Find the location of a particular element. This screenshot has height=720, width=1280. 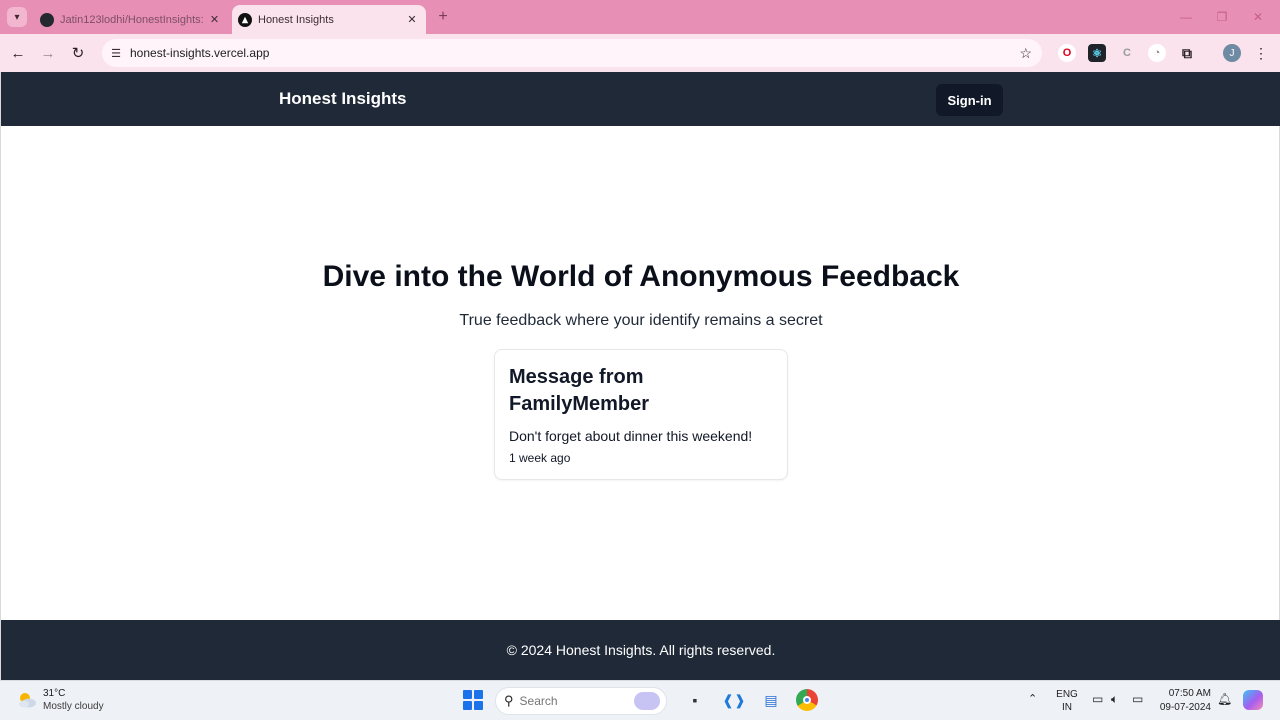

search-highlight-icon is located at coordinates (647, 701).